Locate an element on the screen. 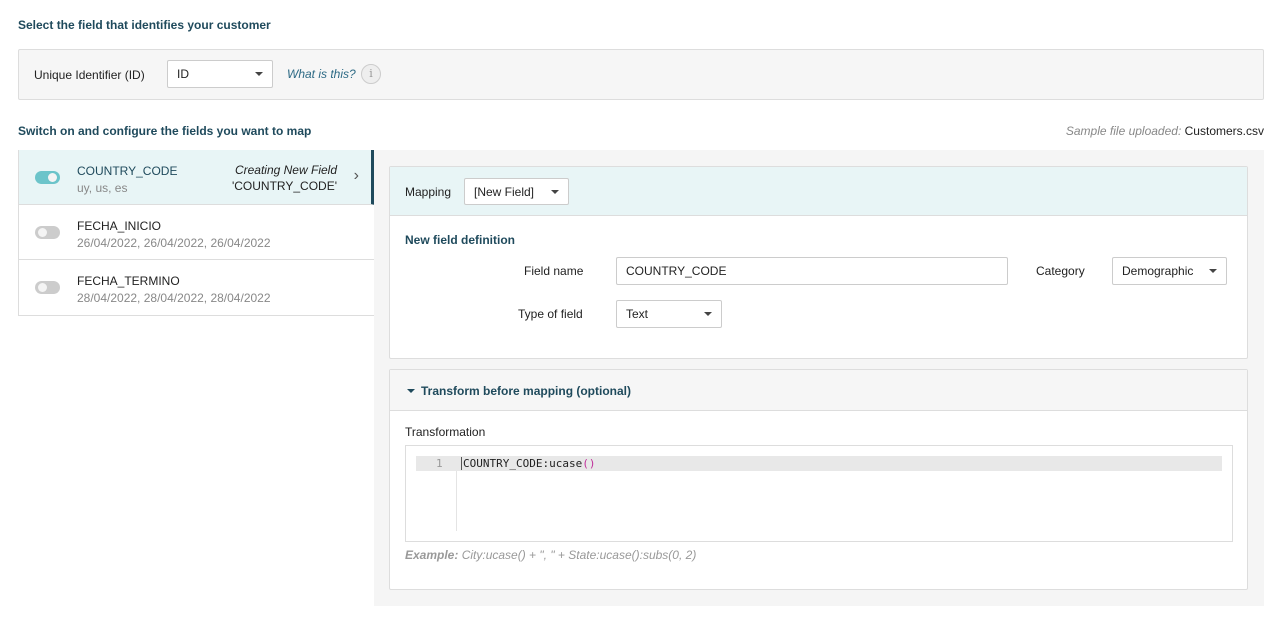 This screenshot has width=1284, height=625. sample-file-info: Sample file uploaded: Customers.csv is located at coordinates (1165, 131).